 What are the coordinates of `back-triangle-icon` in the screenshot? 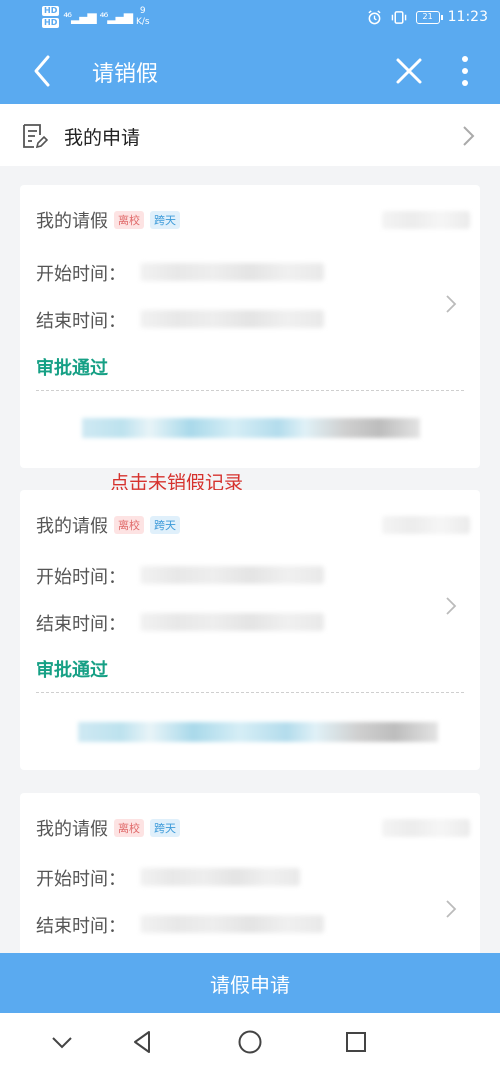 It's located at (143, 1042).